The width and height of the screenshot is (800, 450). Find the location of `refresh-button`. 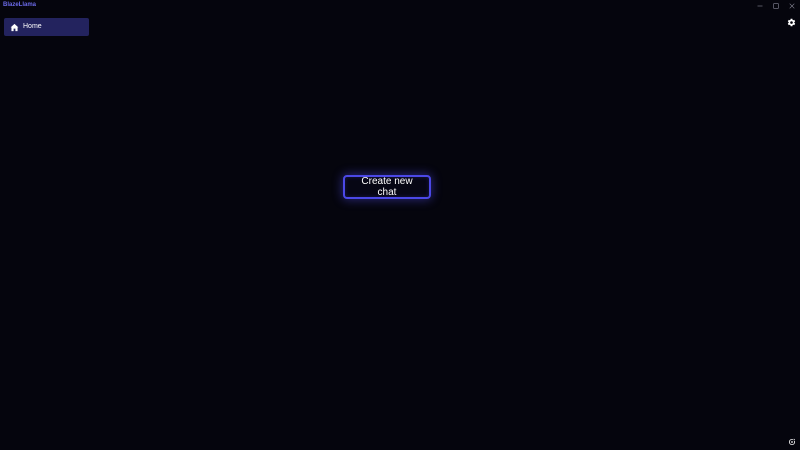

refresh-button is located at coordinates (792, 442).